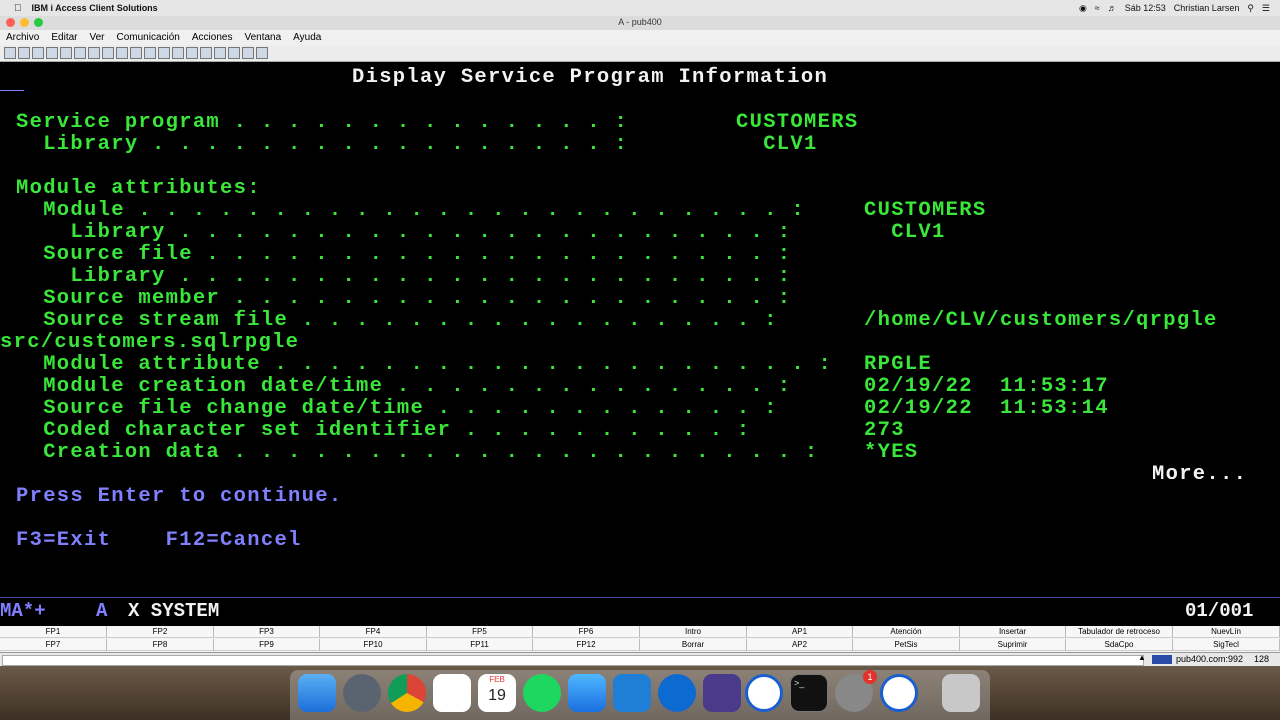  Describe the element at coordinates (906, 645) in the screenshot. I see `fkey-button: PetSis` at that location.